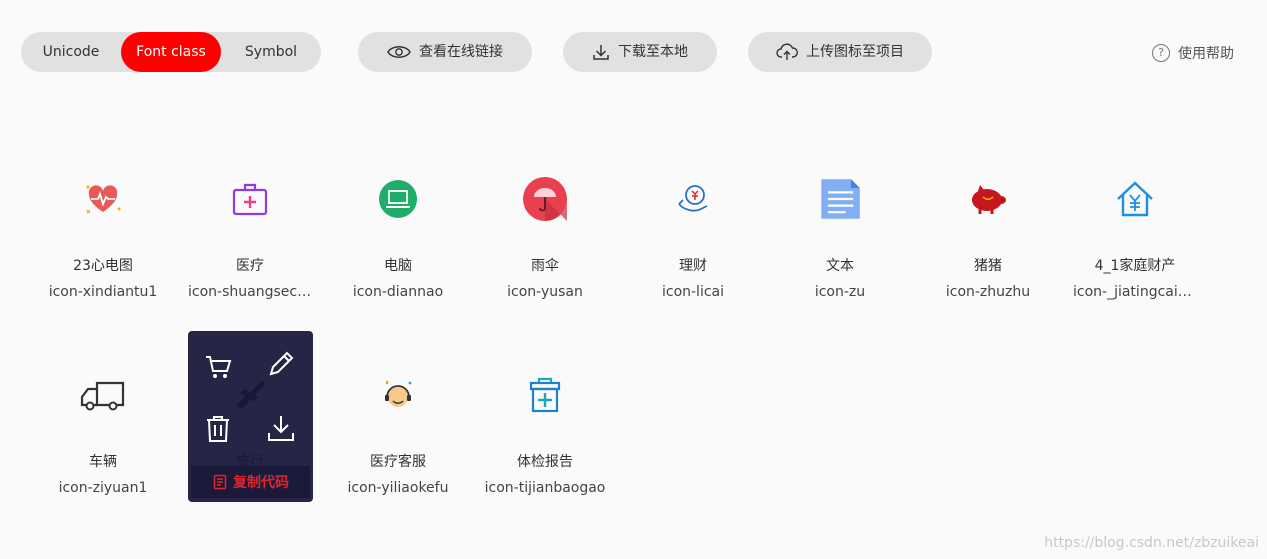  What do you see at coordinates (787, 51) in the screenshot?
I see `cloud-upload-icon` at bounding box center [787, 51].